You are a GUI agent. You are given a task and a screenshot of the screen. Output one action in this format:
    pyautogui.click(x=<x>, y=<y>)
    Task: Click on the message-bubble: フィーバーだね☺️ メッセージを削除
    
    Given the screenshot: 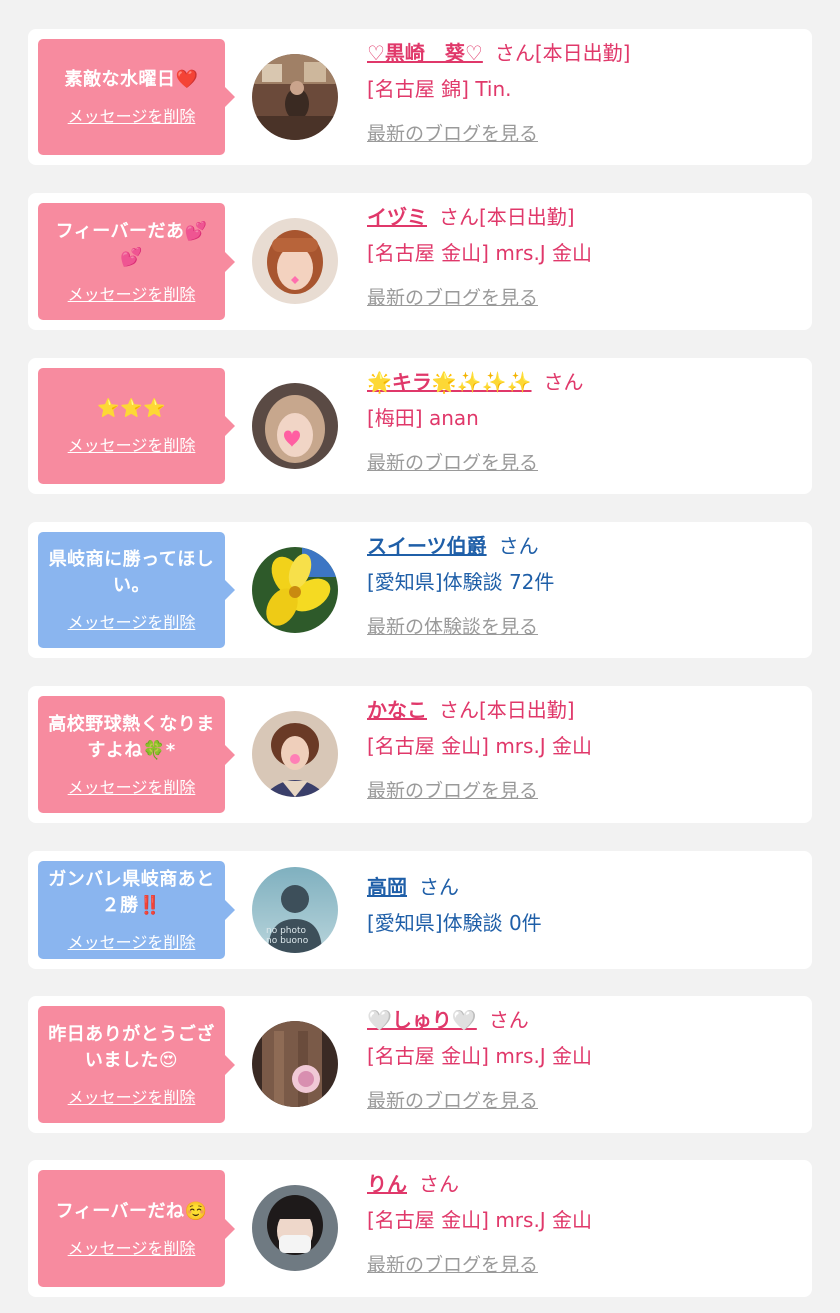 What is the action you would take?
    pyautogui.click(x=136, y=1228)
    